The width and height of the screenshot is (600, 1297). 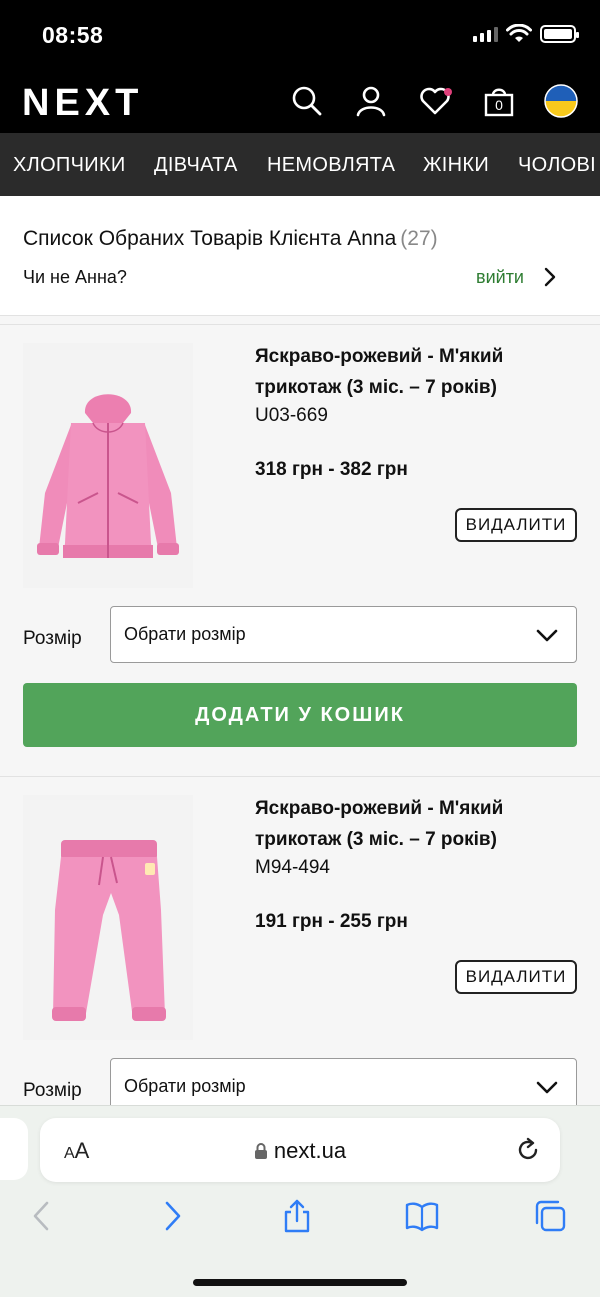 What do you see at coordinates (172, 1216) in the screenshot?
I see `forward-icon` at bounding box center [172, 1216].